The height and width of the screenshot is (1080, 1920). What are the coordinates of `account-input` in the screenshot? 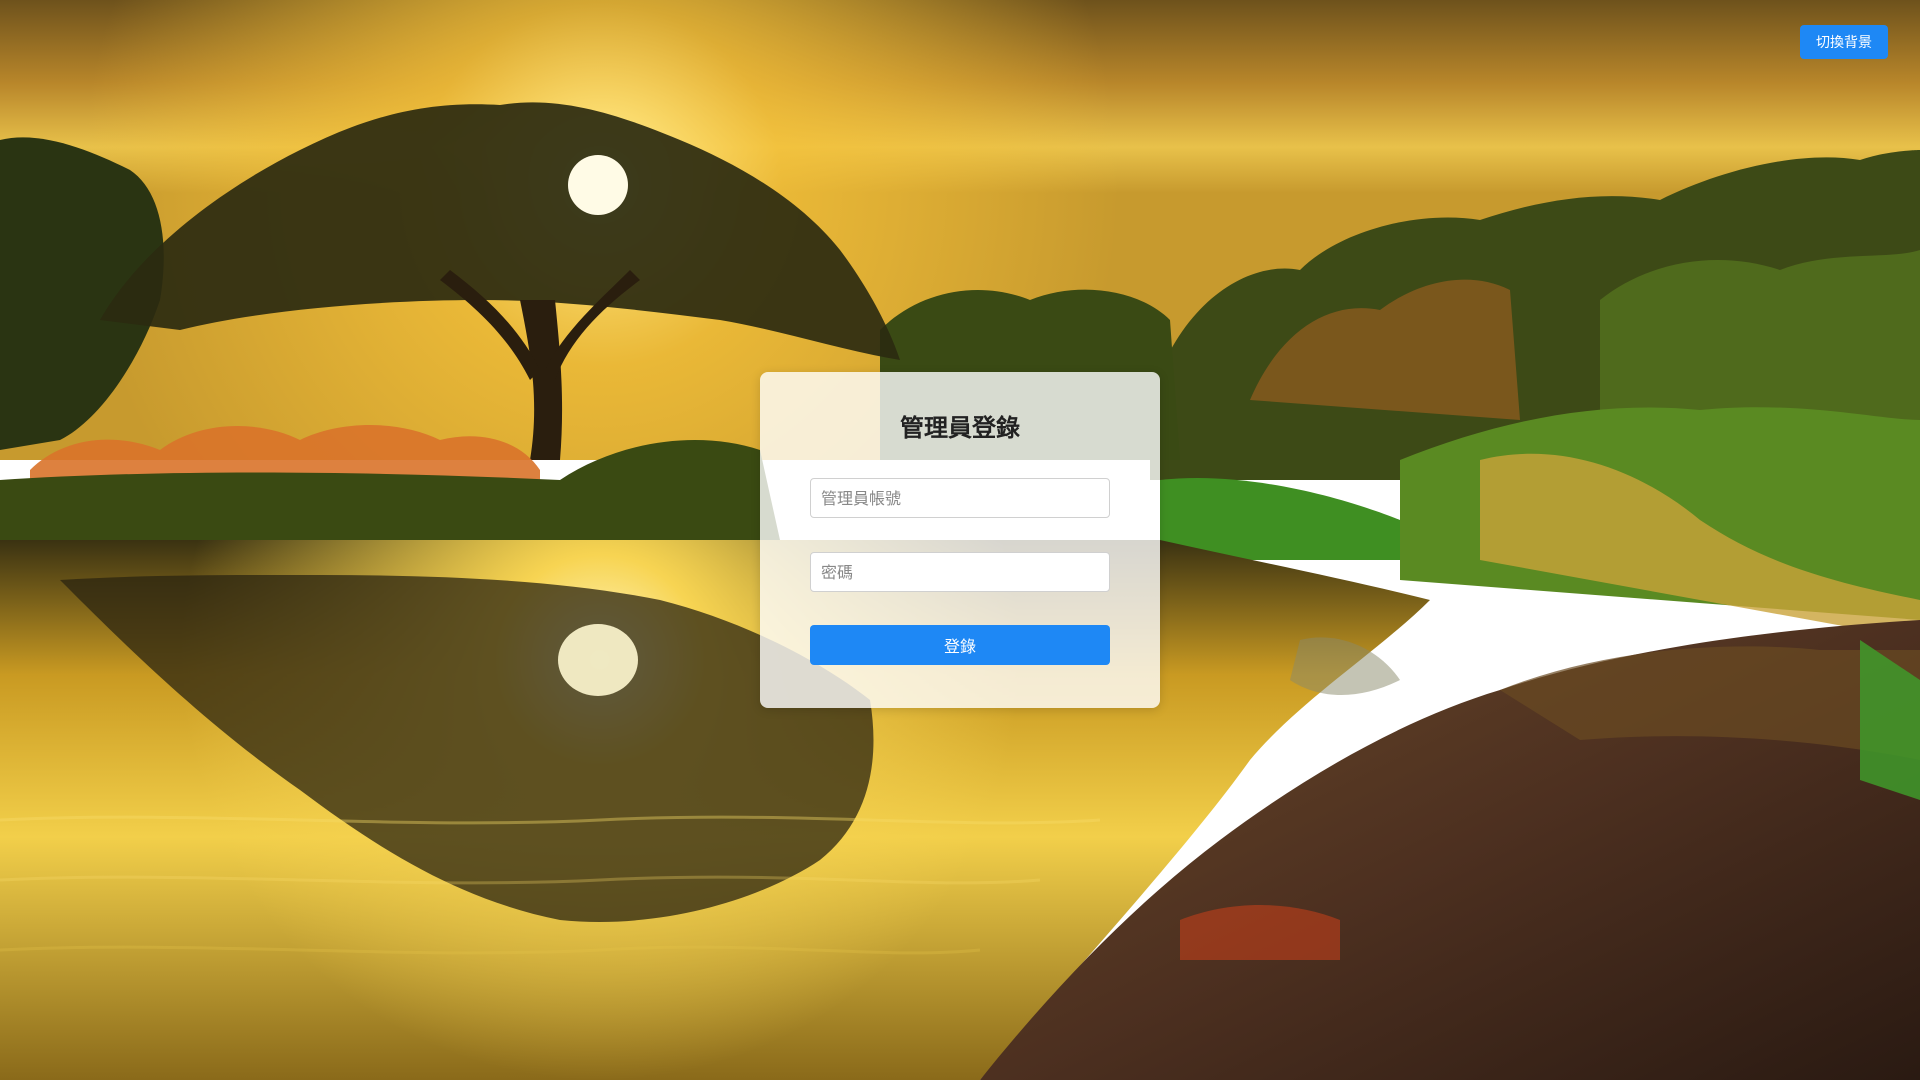 It's located at (960, 498).